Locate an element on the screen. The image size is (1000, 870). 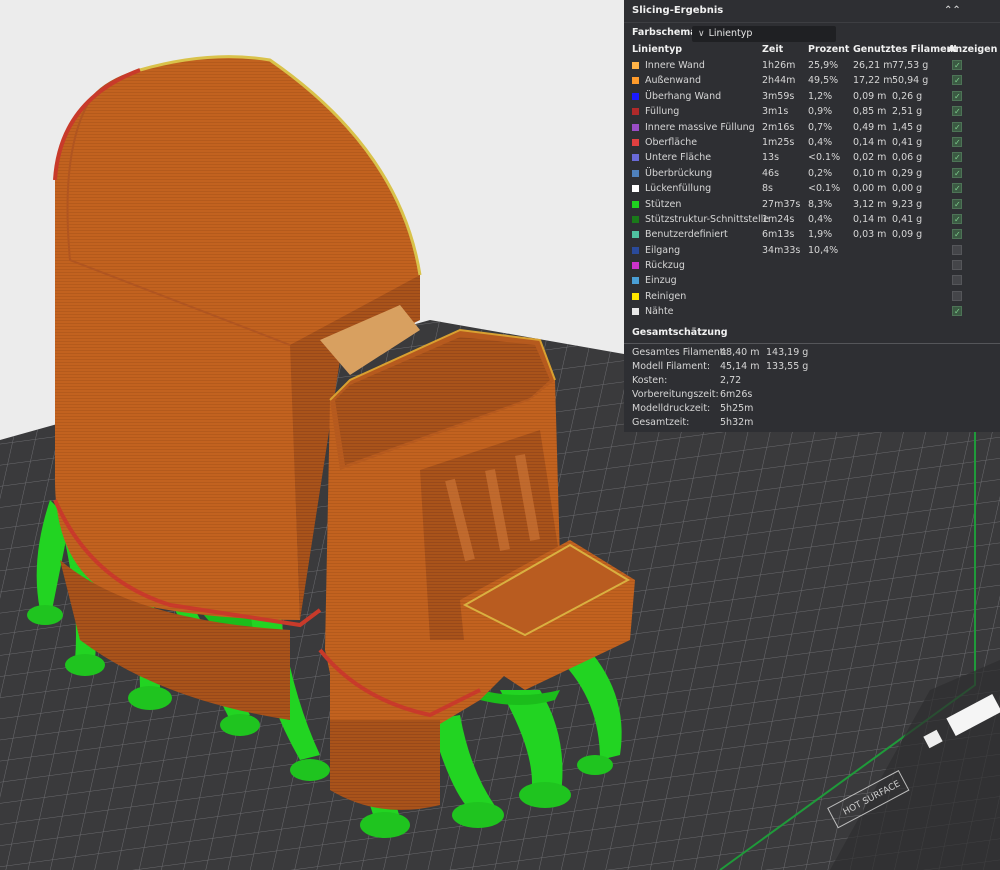
table-row: Nähte is located at coordinates (812, 312).